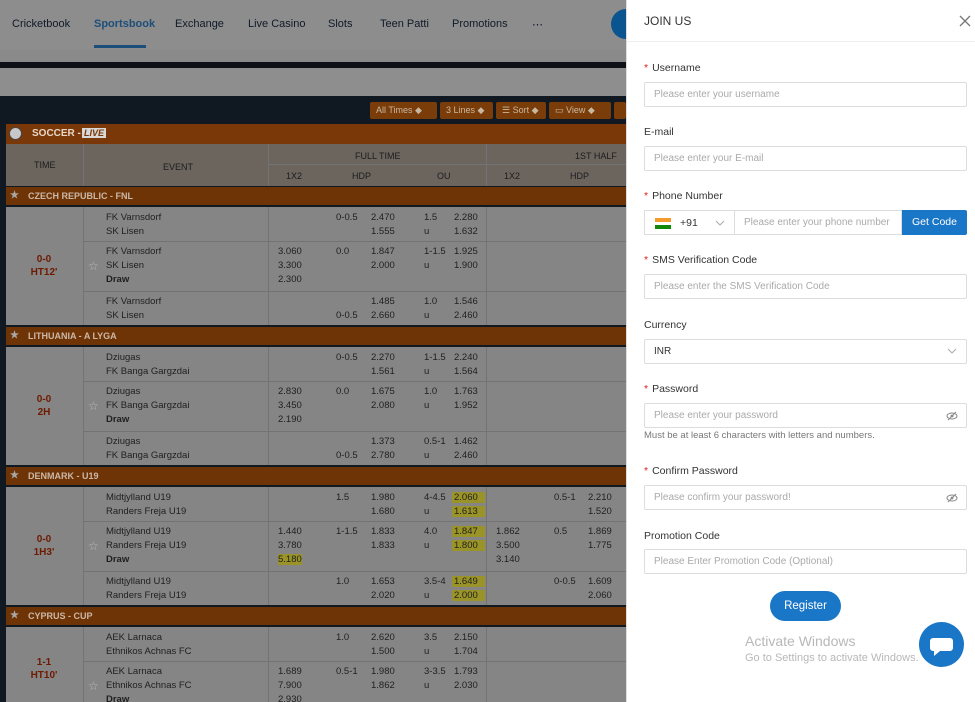 The width and height of the screenshot is (975, 702). Describe the element at coordinates (805, 561) in the screenshot. I see `promo-code-input: Please Enter Promotion Code (Optional)` at that location.